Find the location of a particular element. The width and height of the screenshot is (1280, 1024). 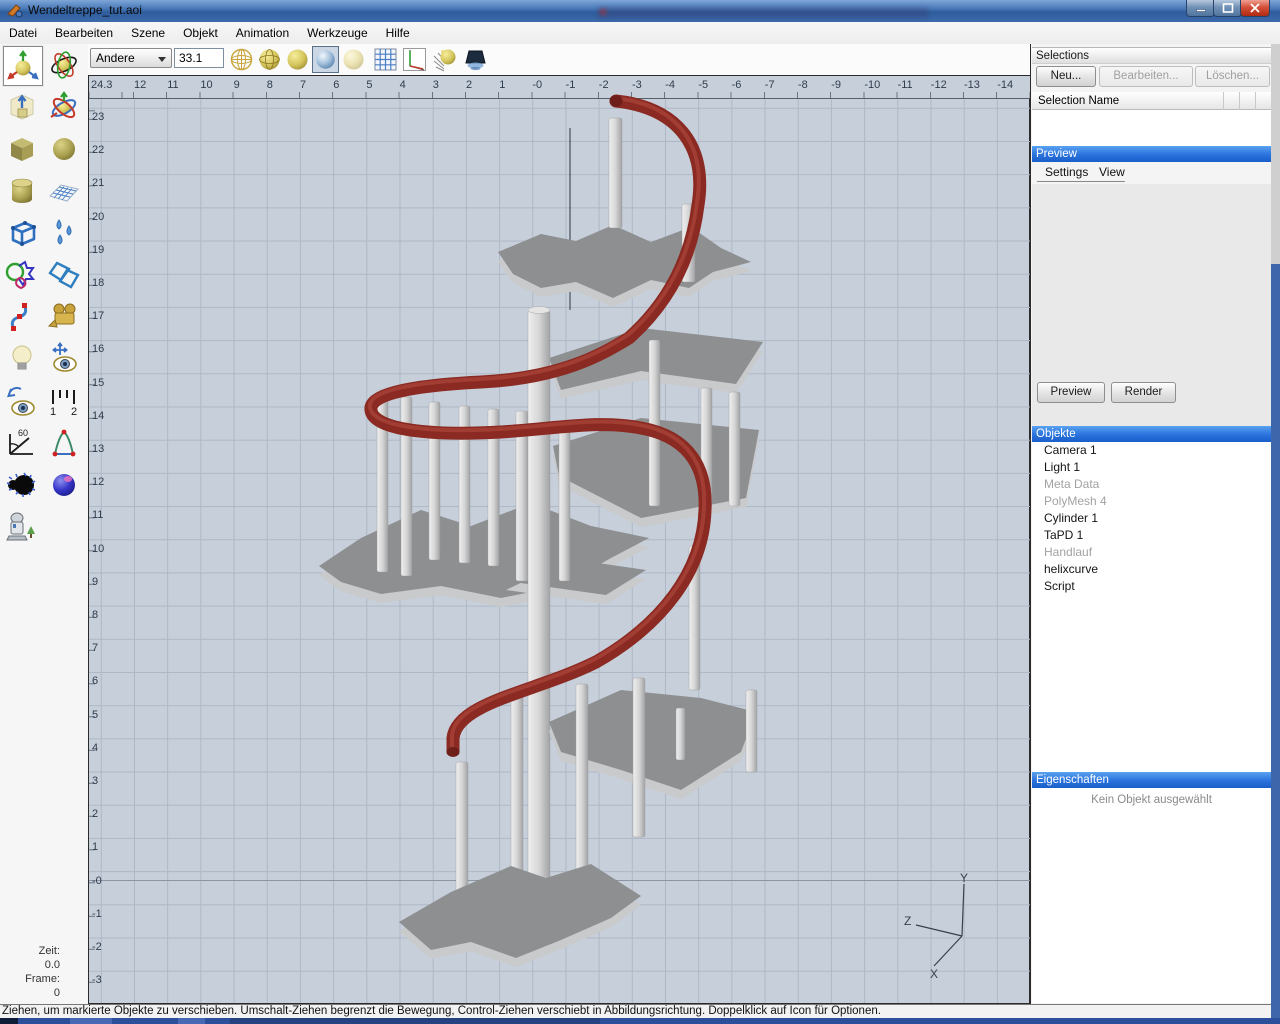

selections-list is located at coordinates (1151, 128).